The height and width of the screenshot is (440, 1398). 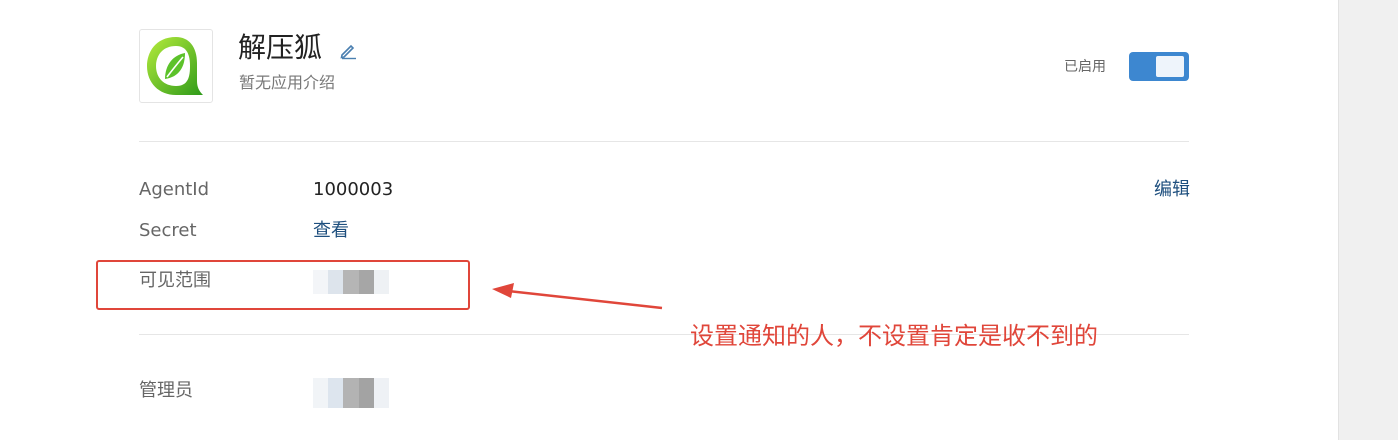 What do you see at coordinates (283, 285) in the screenshot?
I see `annotation-highlight-box` at bounding box center [283, 285].